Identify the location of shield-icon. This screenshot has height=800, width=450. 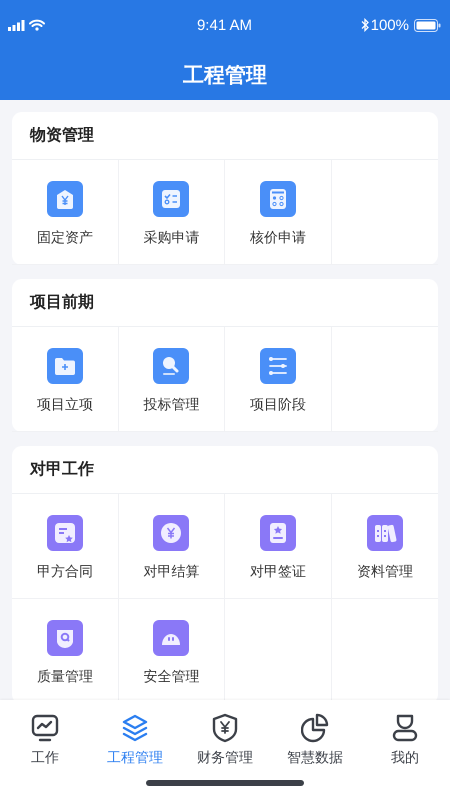
(225, 728).